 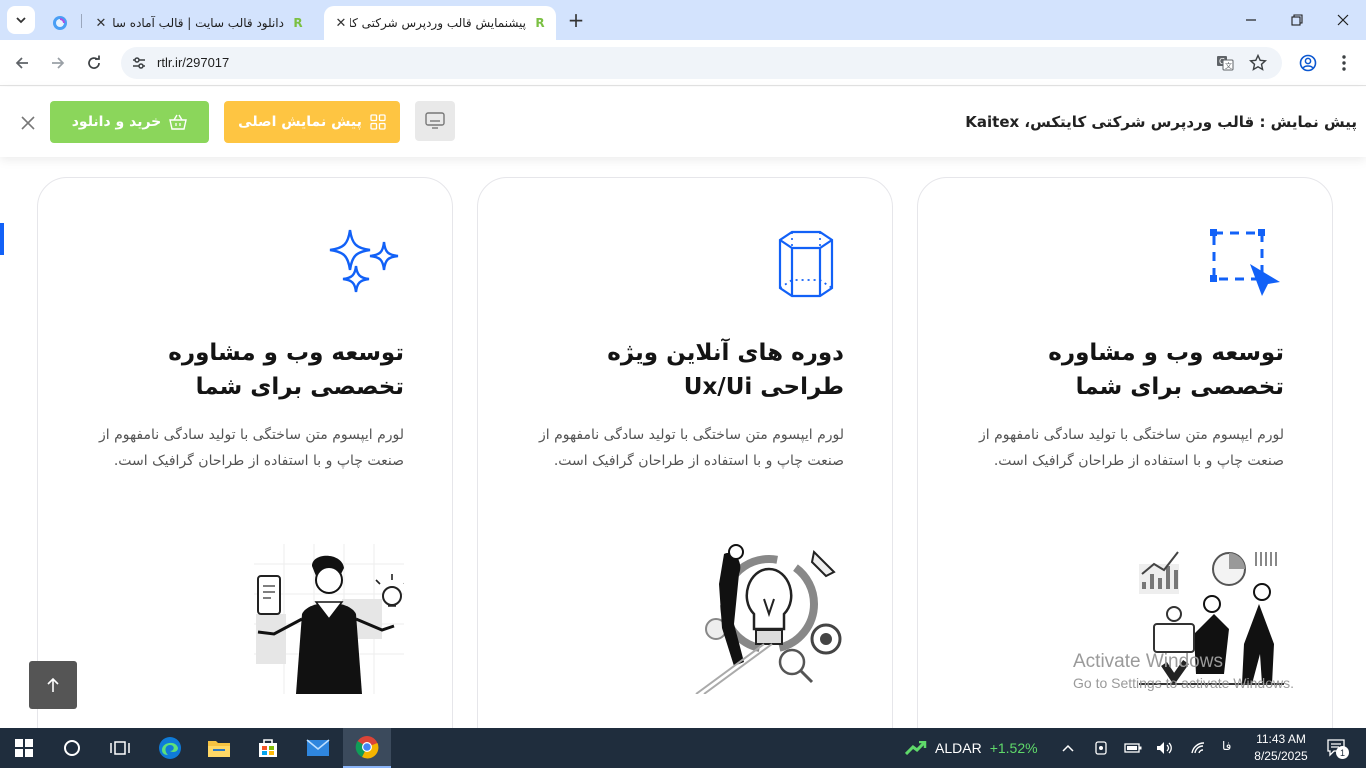 I want to click on close-window-button, so click(x=1343, y=20).